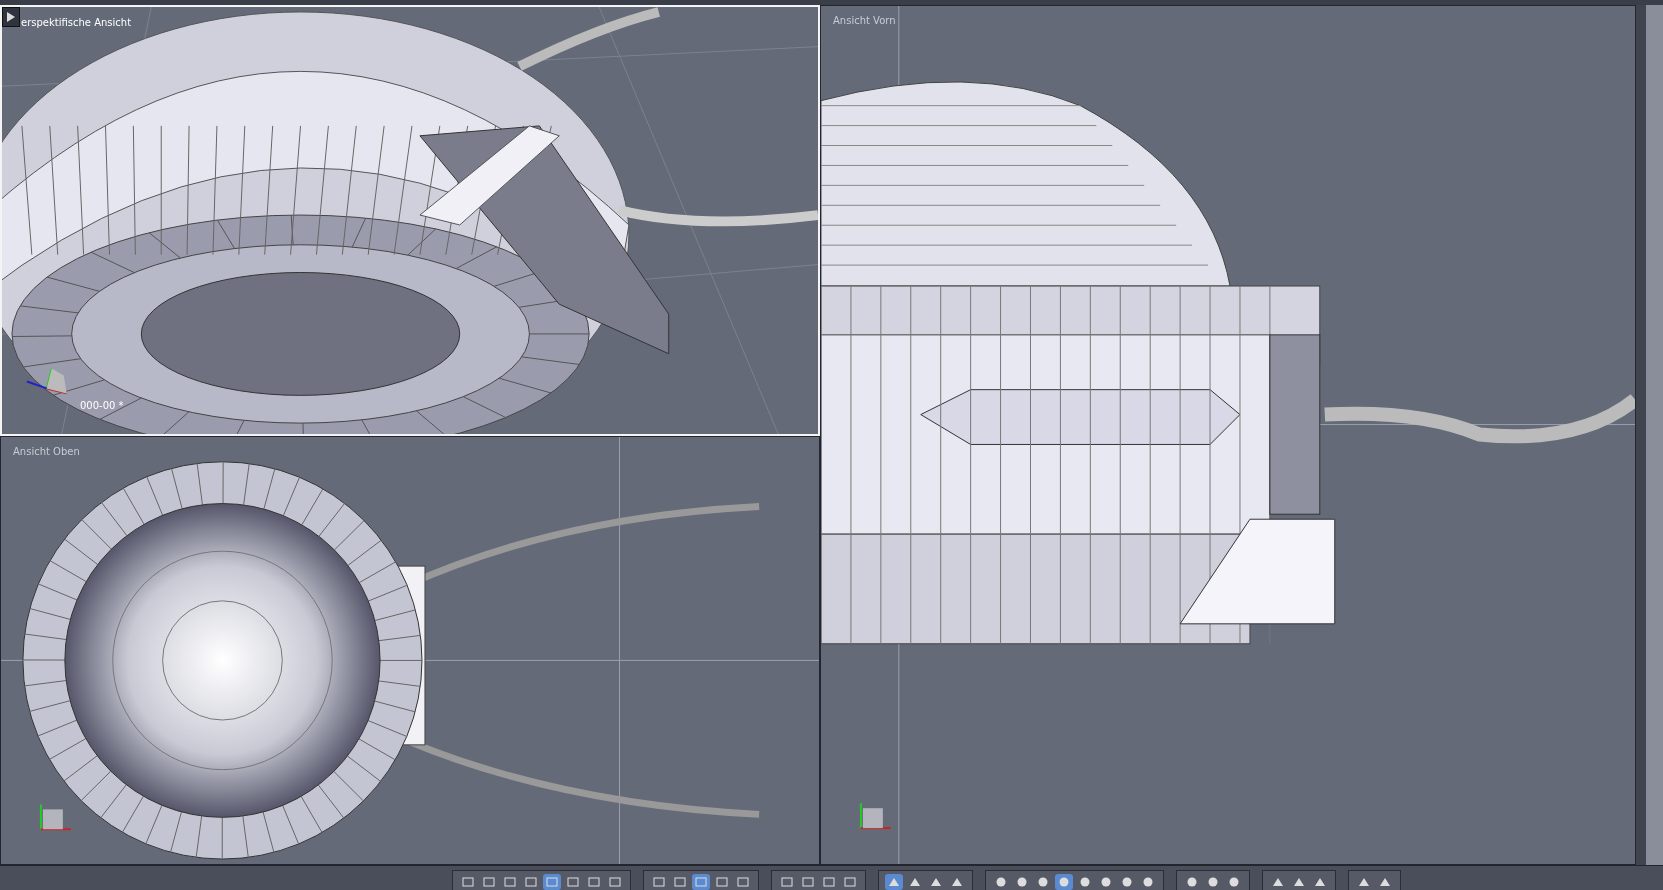  I want to click on viewport-title: erspektifische Ansicht, so click(76, 22).